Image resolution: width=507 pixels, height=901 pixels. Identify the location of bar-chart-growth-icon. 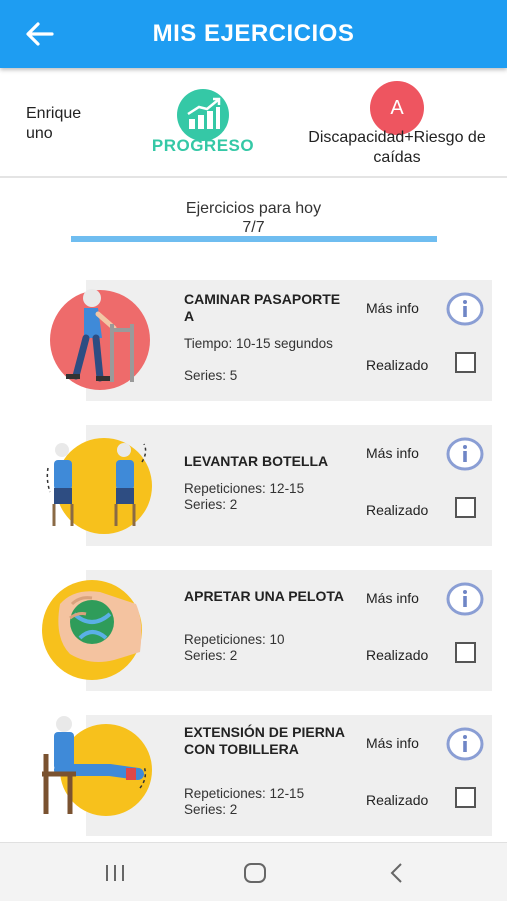
(204, 113).